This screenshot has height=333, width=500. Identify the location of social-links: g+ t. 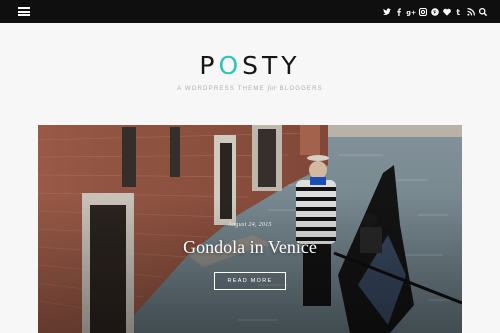
(434, 11).